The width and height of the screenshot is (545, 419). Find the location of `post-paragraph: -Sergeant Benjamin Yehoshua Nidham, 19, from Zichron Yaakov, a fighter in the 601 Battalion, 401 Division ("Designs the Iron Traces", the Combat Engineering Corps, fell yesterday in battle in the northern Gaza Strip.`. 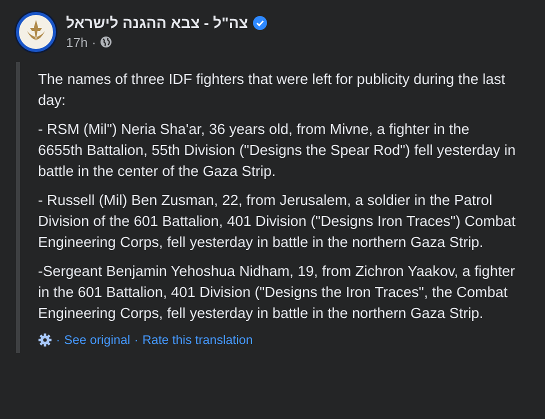

post-paragraph: -Sergeant Benjamin Yehoshua Nidham, 19, from Zichron Yaakov, a fighter in the 601 Battalion, 401 Division ("Designs the Iron Traces", the Combat Engineering Corps, fell yesterday in battle in the northern Gaza Strip. is located at coordinates (277, 293).